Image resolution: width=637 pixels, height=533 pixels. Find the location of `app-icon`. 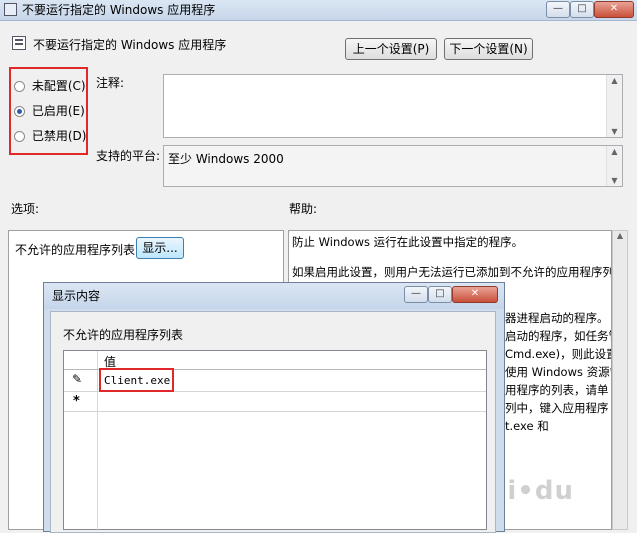

app-icon is located at coordinates (10, 9).